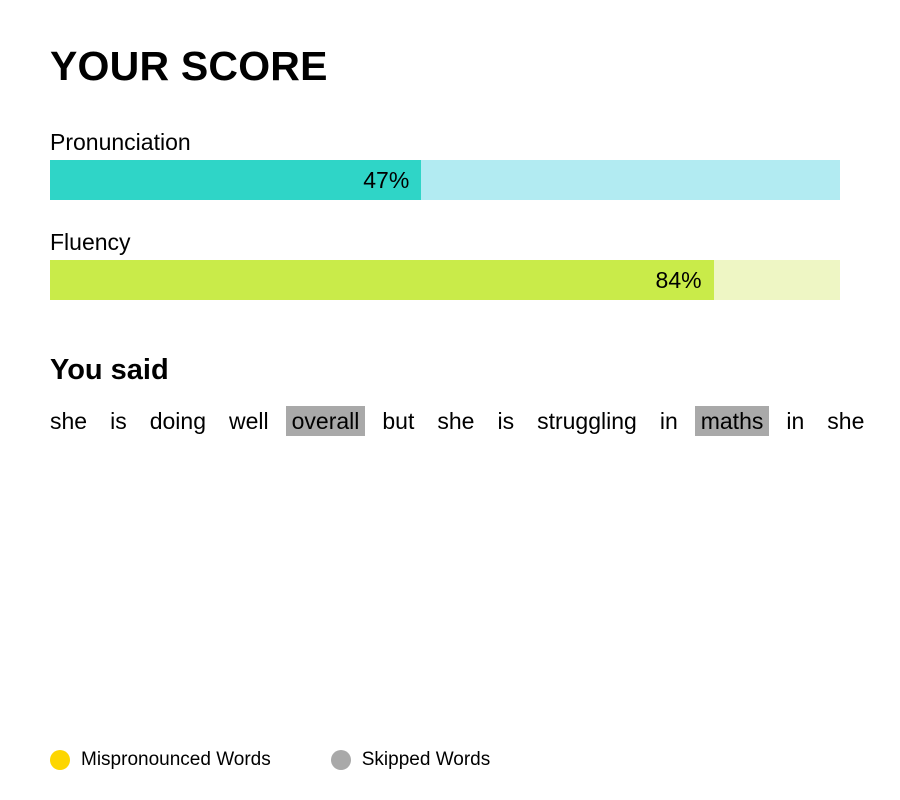 This screenshot has height=800, width=900. I want to click on fluency-score-bar: 84%, so click(445, 280).